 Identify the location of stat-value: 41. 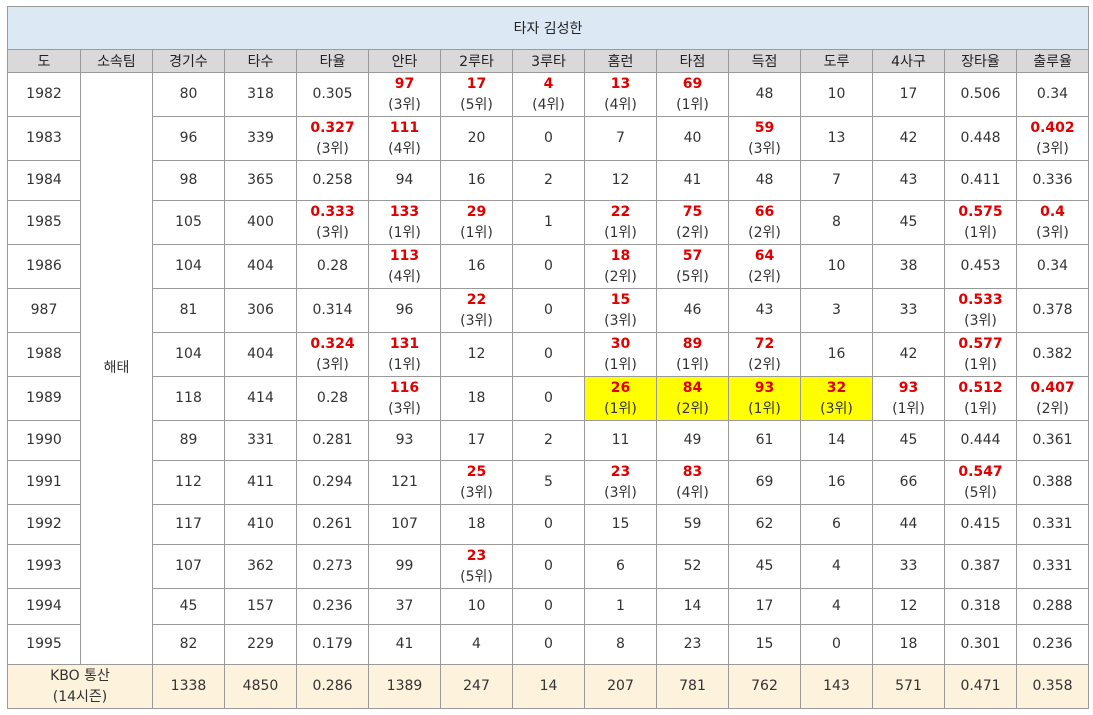
(692, 180).